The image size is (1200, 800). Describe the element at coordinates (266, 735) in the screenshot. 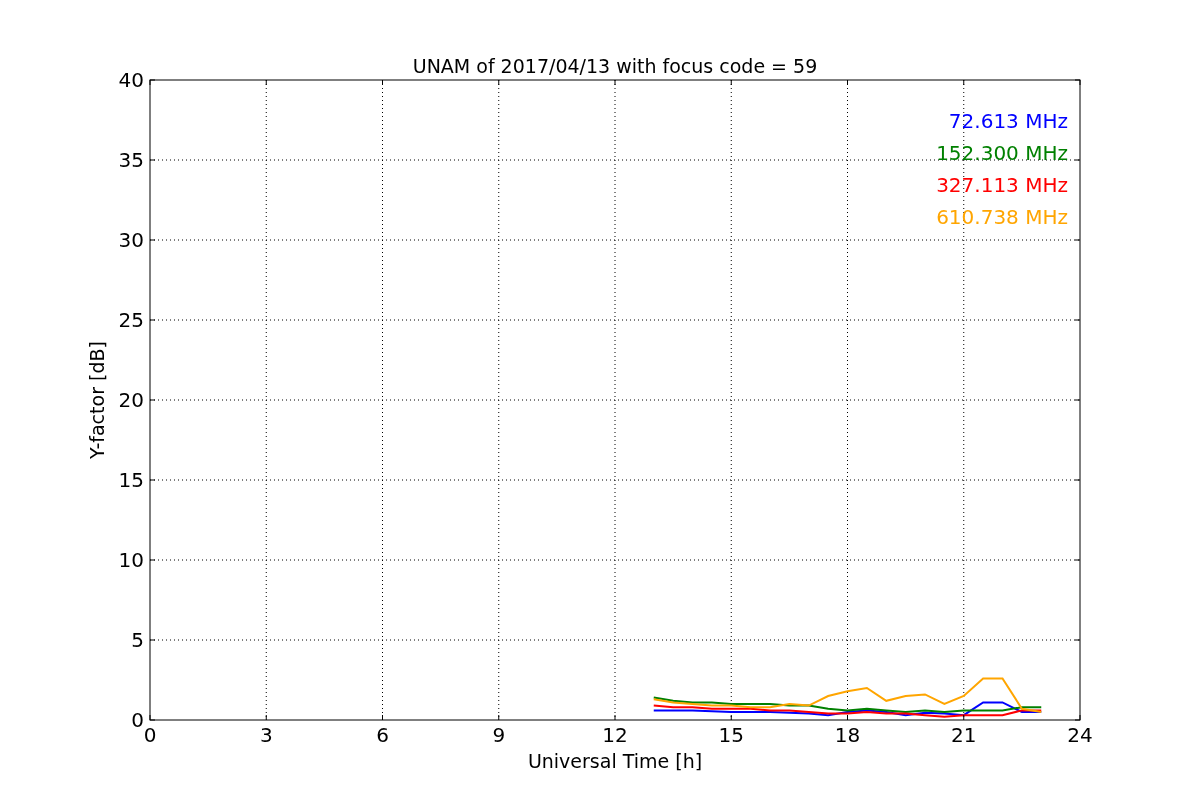

I see `x-tick-label: 3` at that location.